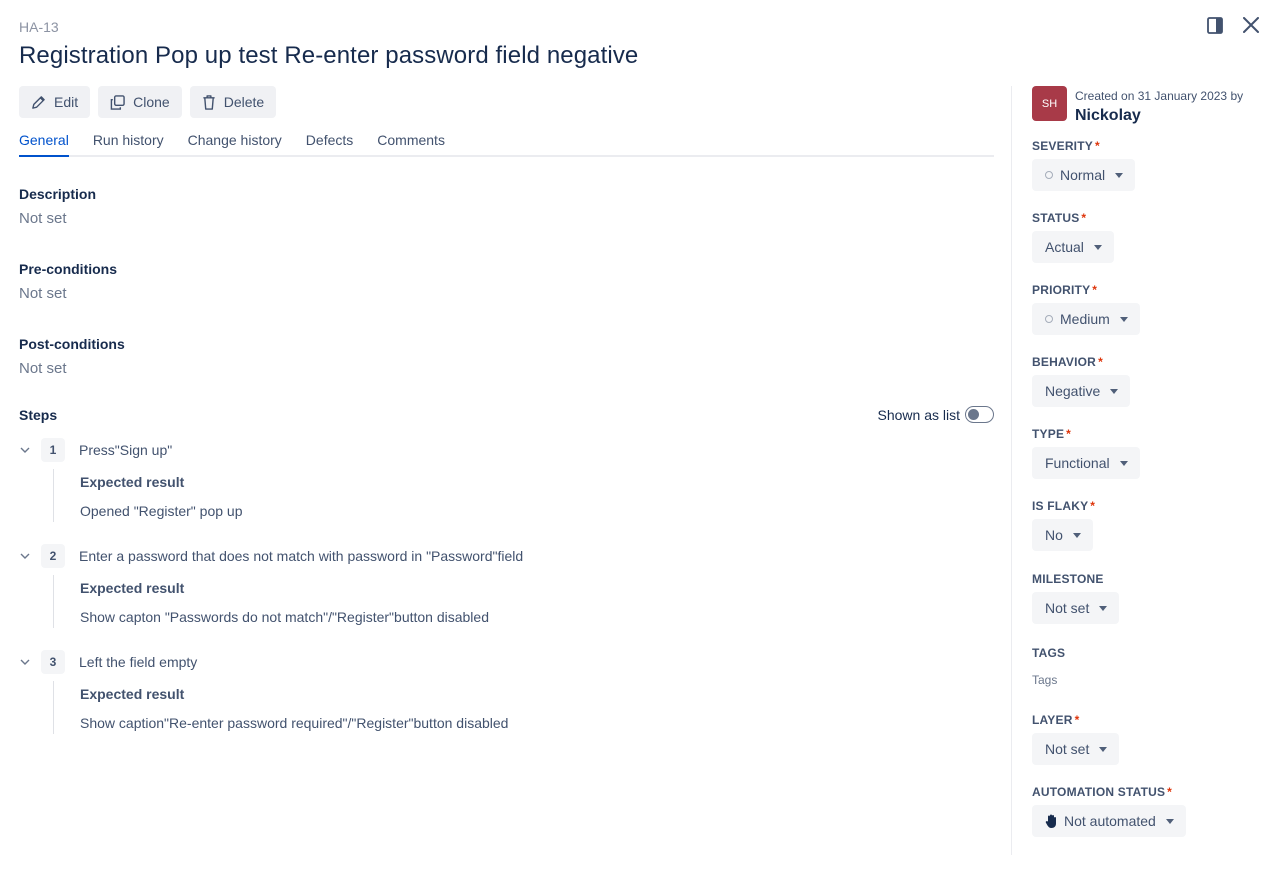  I want to click on priority-select: Medium, so click(1086, 319).